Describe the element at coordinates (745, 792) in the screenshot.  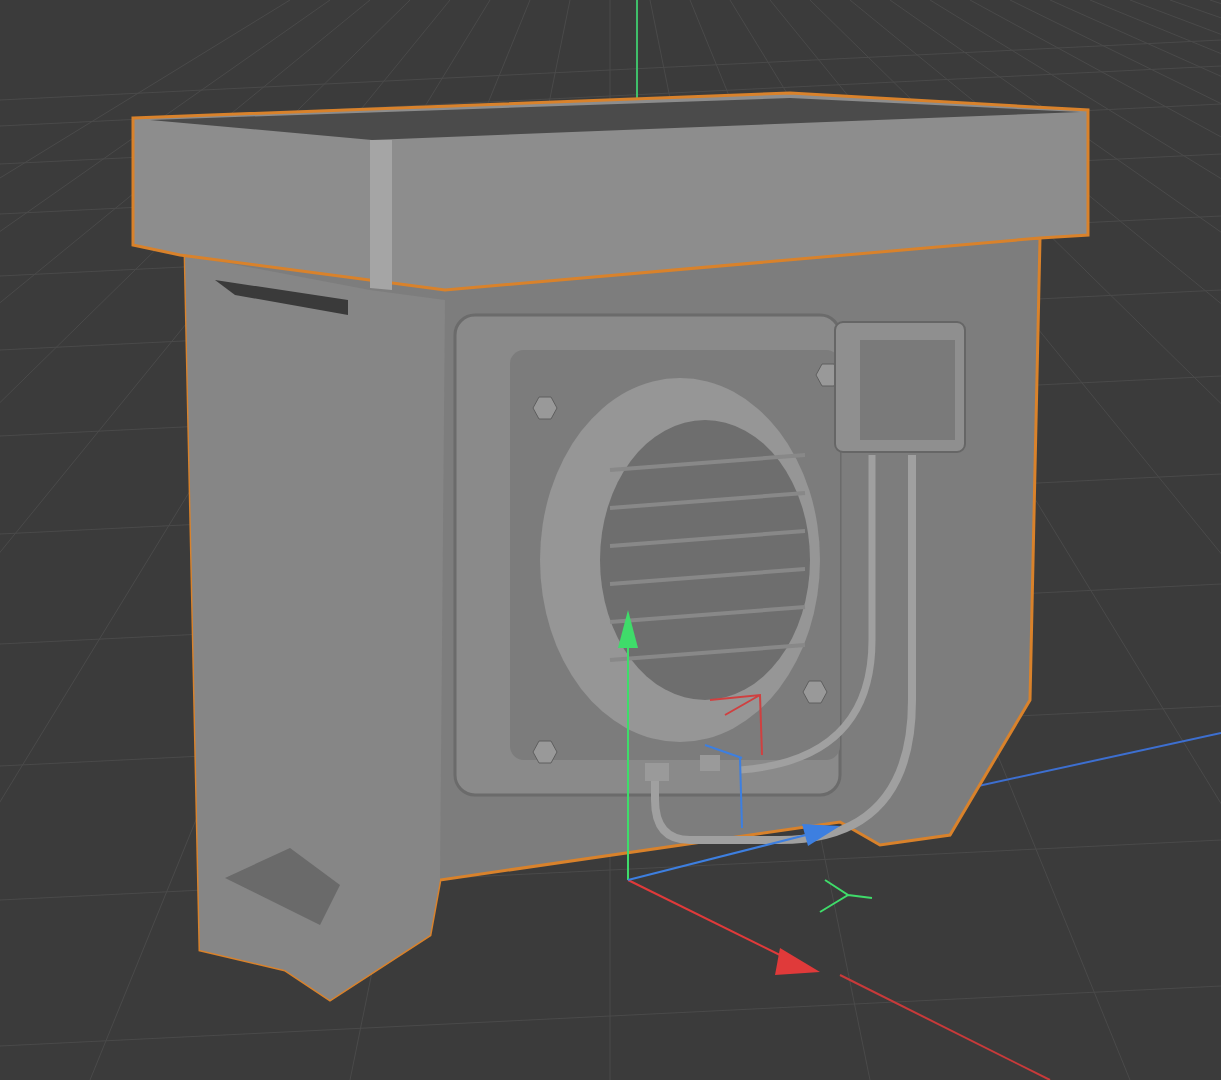
I see `move-gizmo-drawing` at that location.